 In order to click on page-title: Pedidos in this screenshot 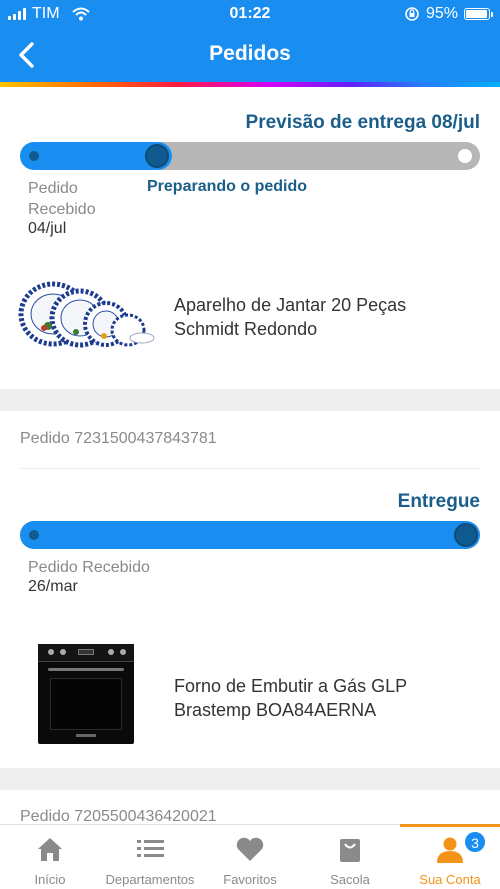, I will do `click(250, 53)`.